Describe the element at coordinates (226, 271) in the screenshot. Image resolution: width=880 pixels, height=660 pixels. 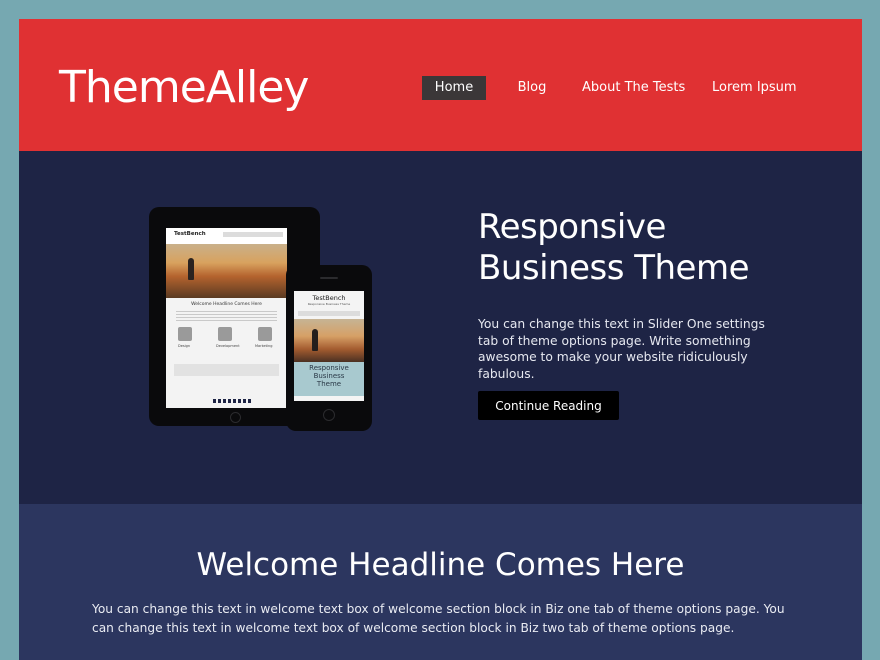
I see `tablet-hero-photo` at that location.